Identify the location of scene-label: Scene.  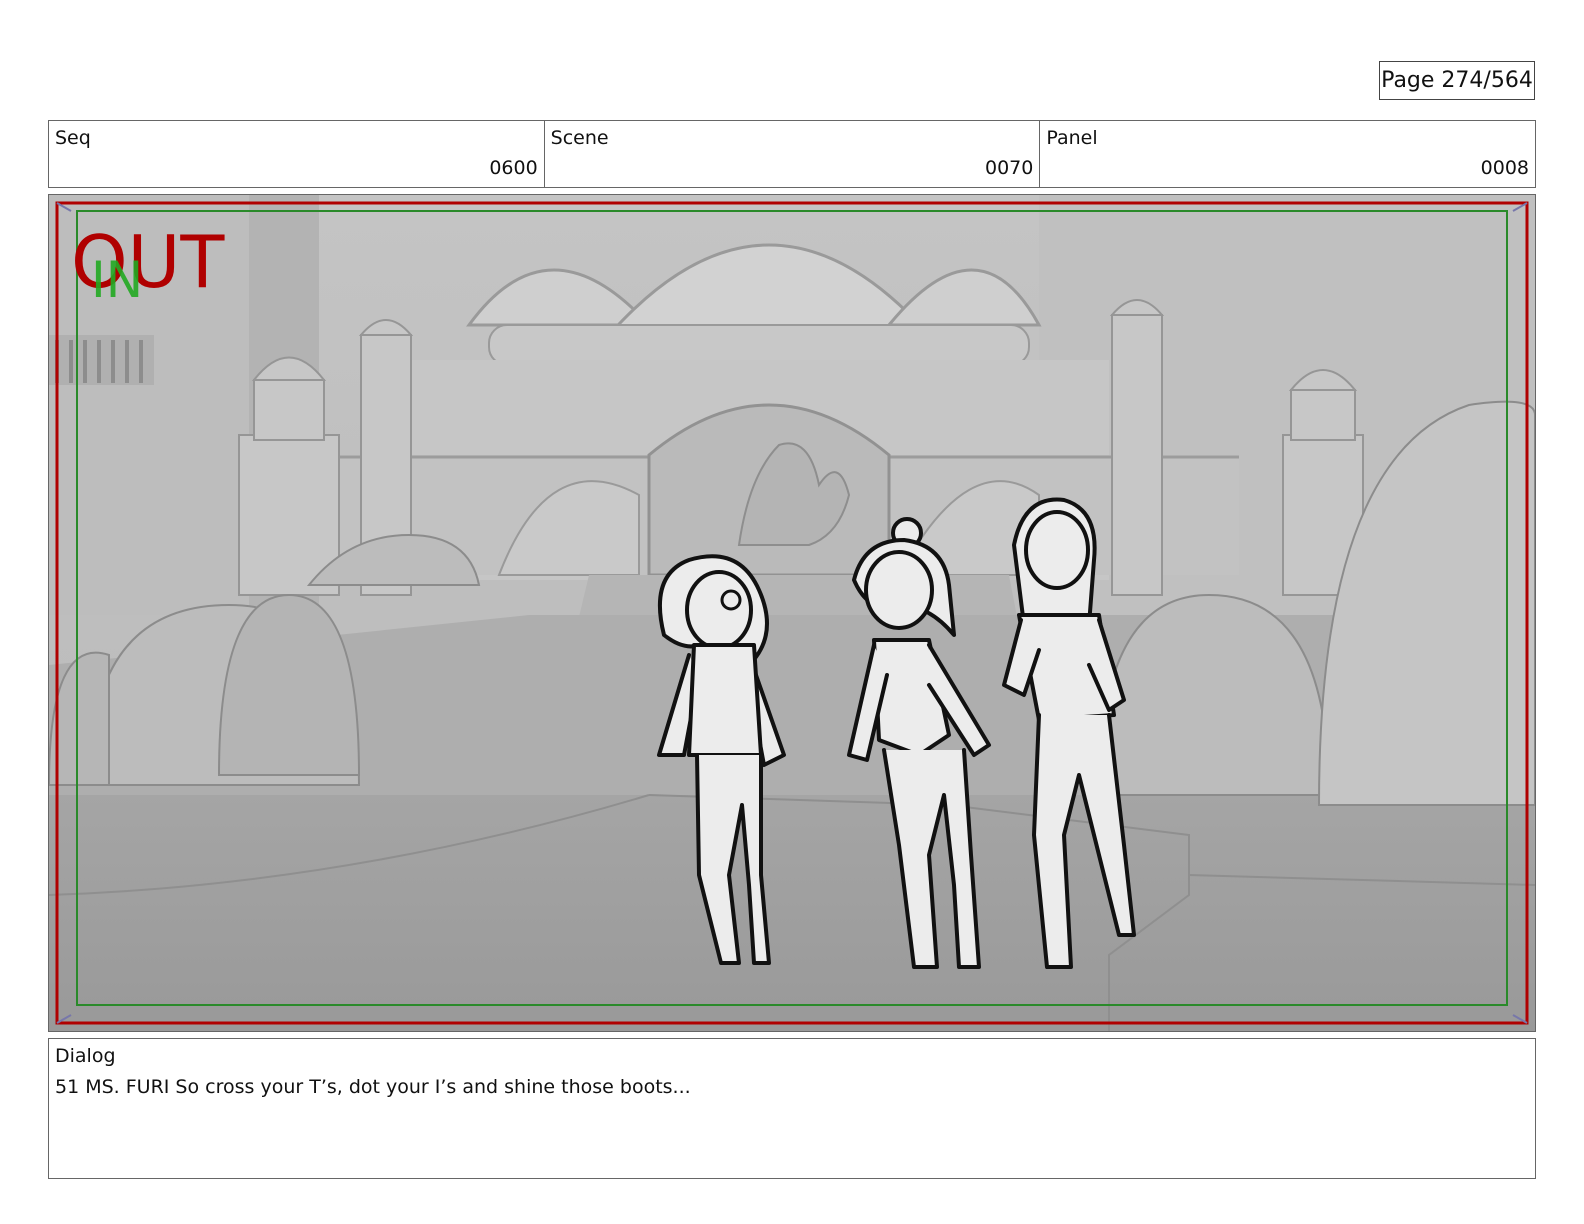
(579, 138).